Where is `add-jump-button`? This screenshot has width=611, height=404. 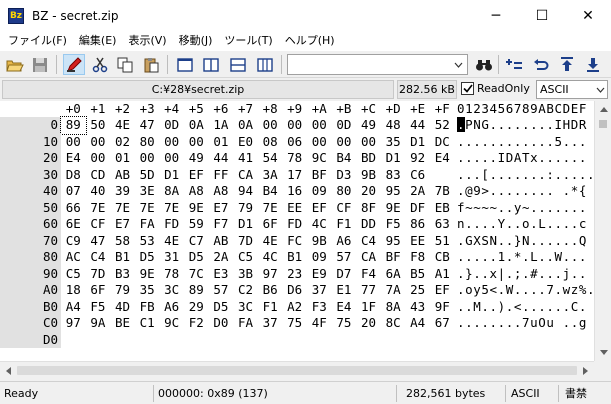 add-jump-button is located at coordinates (514, 64).